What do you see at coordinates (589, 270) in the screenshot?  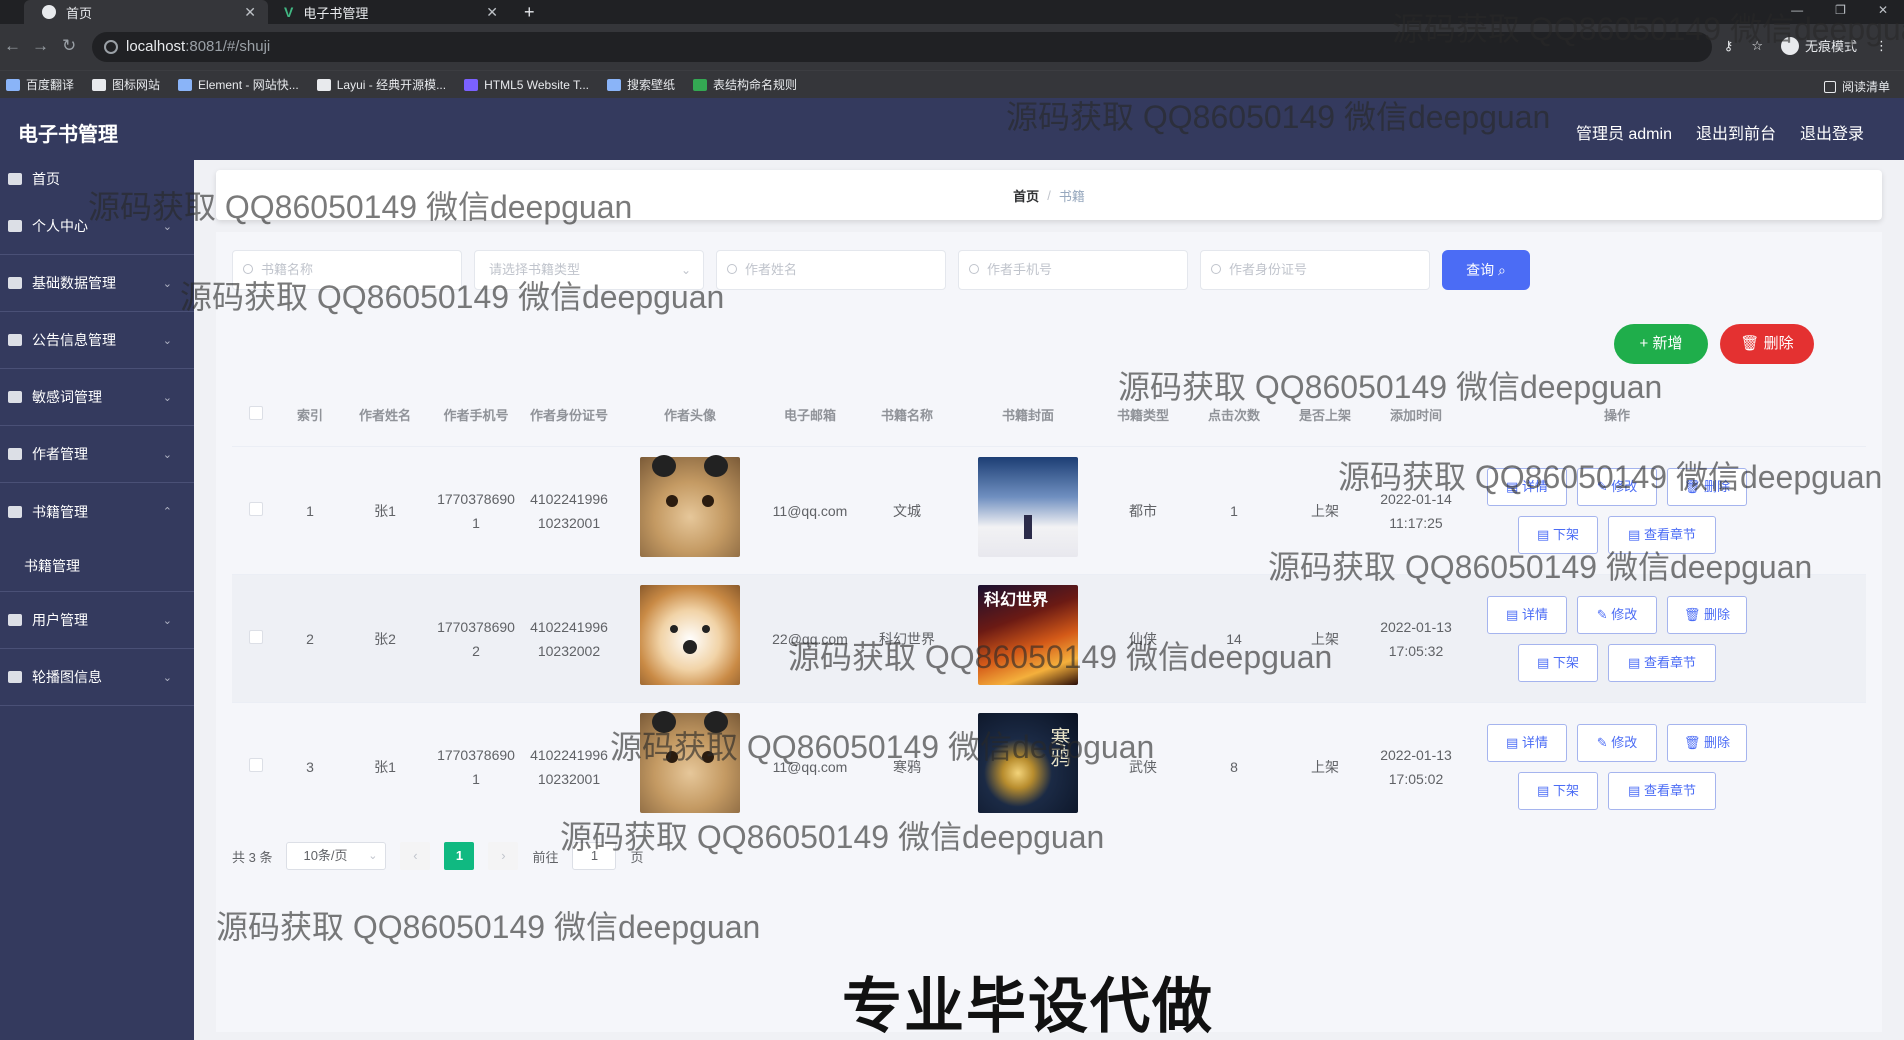 I see `book-type-select: 请选择书籍类型 ⌄` at bounding box center [589, 270].